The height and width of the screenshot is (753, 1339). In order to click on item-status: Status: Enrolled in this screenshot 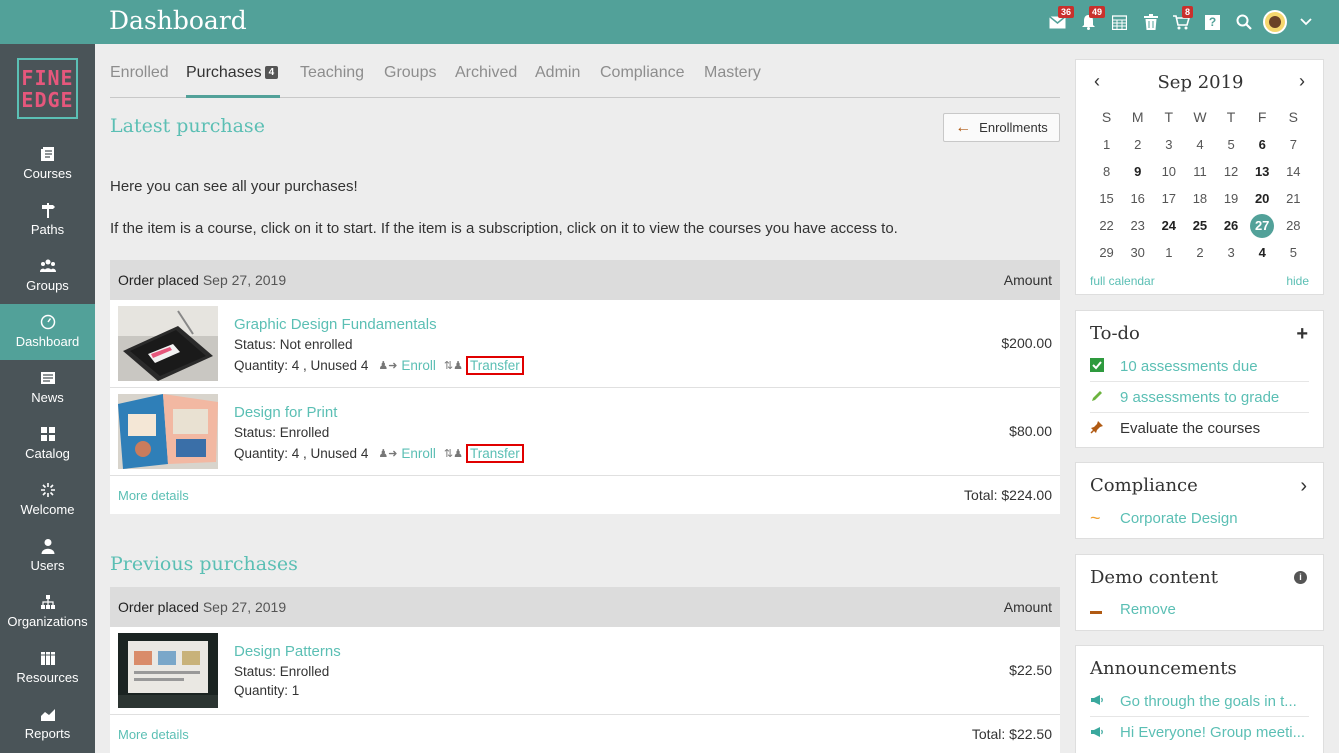, I will do `click(282, 432)`.